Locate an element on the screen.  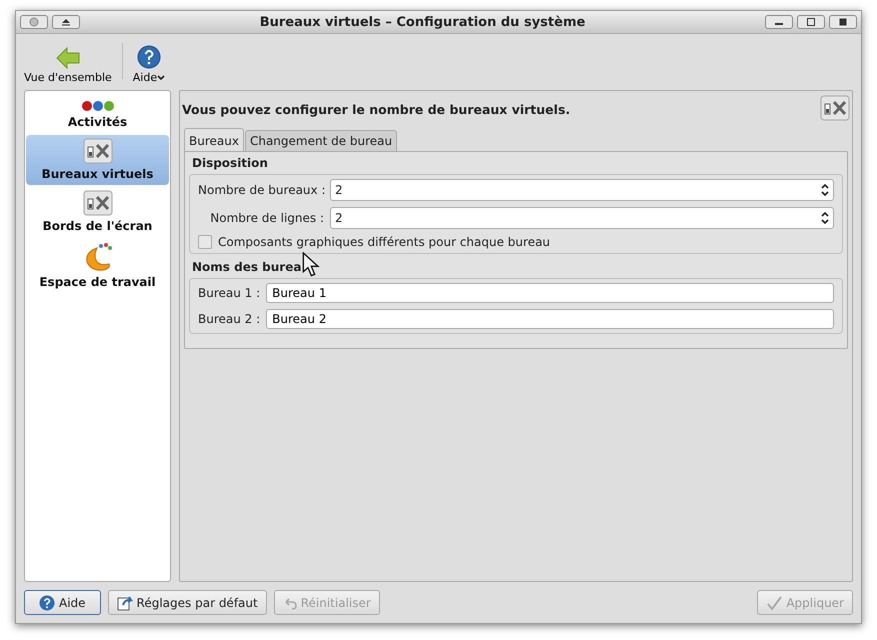
colored-dots-icon is located at coordinates (97, 106).